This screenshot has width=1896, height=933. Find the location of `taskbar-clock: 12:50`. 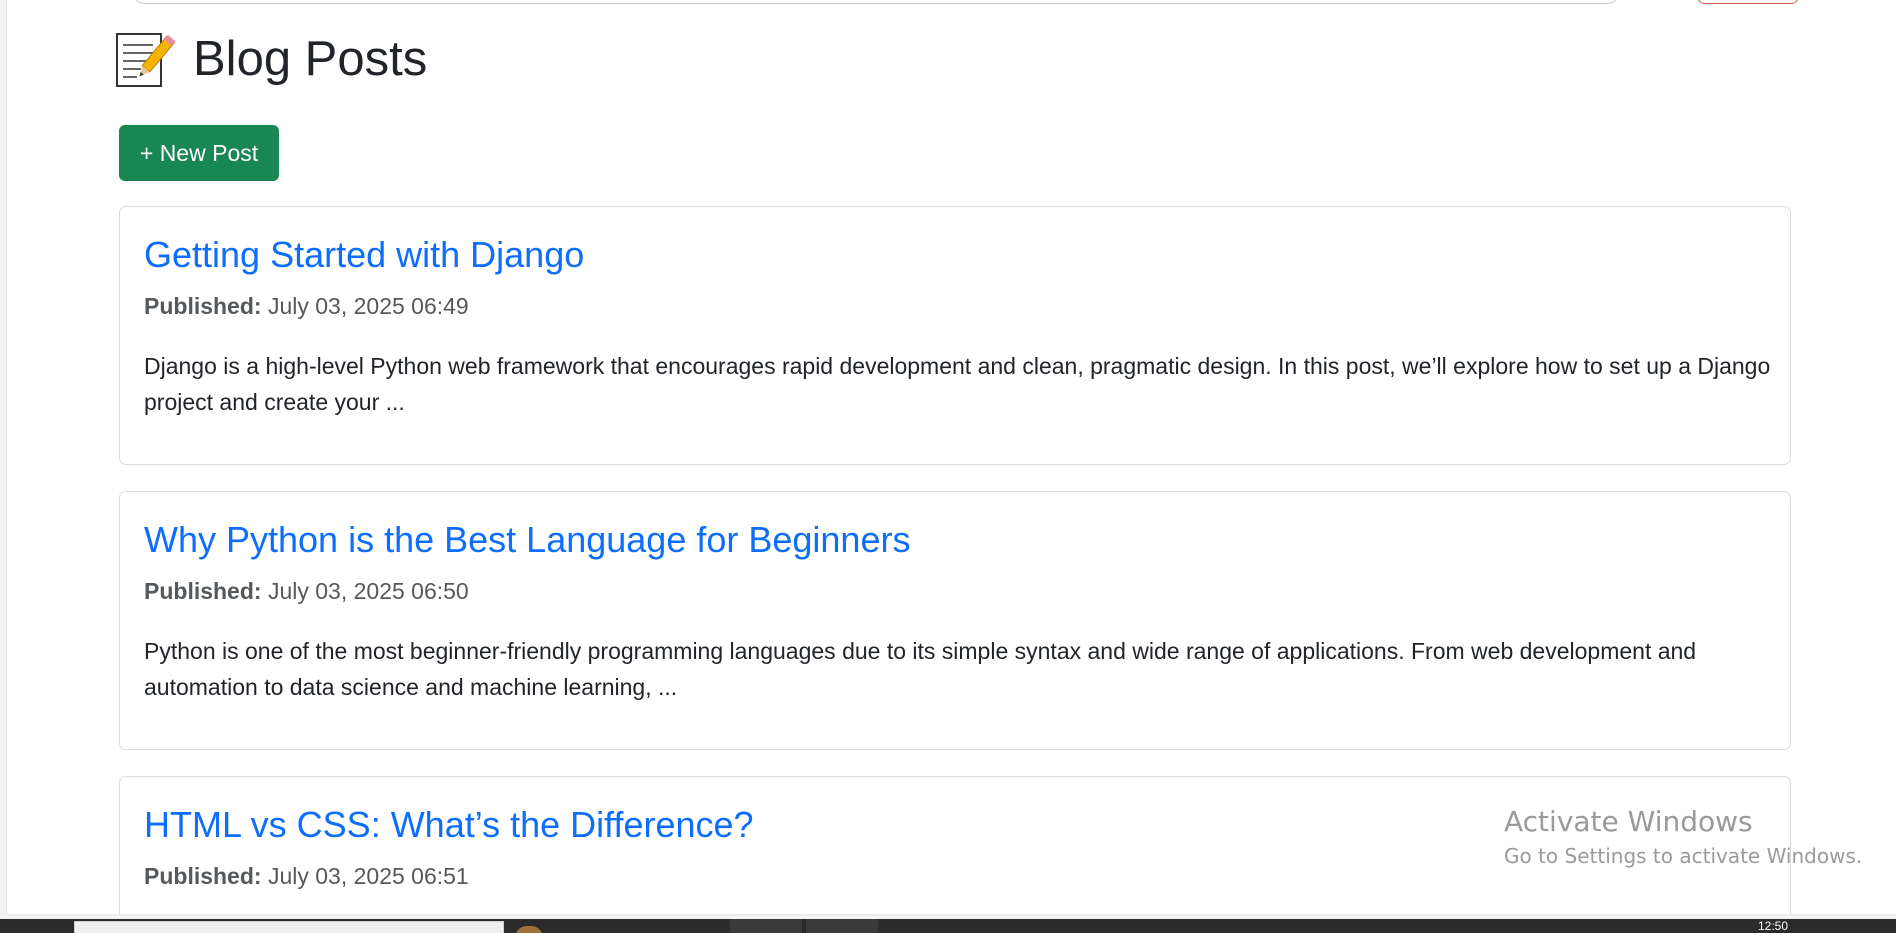

taskbar-clock: 12:50 is located at coordinates (1773, 926).